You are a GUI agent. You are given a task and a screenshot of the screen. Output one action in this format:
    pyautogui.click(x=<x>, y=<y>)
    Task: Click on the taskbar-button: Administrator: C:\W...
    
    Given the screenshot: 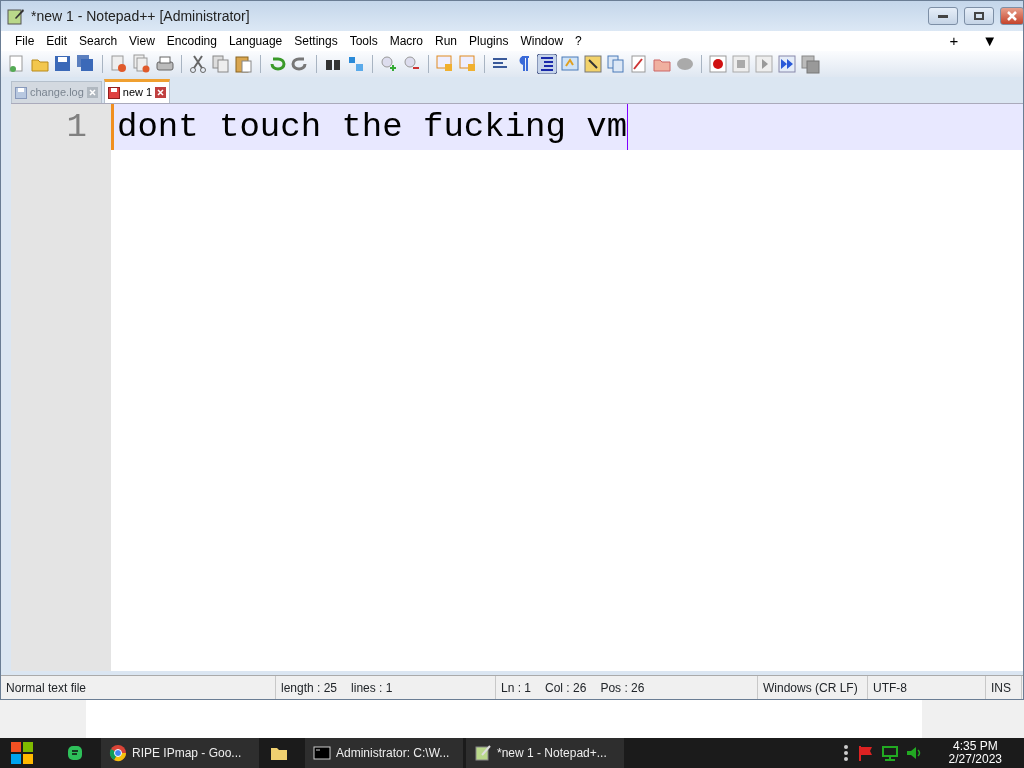 What is the action you would take?
    pyautogui.click(x=384, y=753)
    